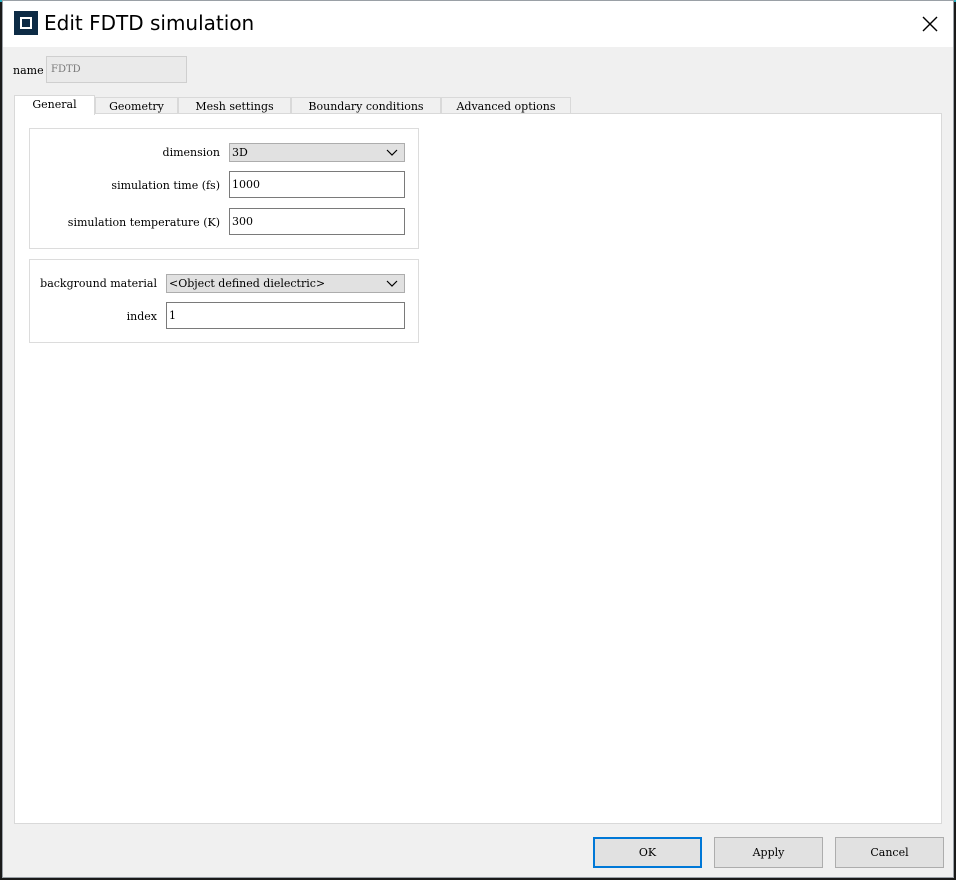  I want to click on dimension-select: 3D, so click(317, 152).